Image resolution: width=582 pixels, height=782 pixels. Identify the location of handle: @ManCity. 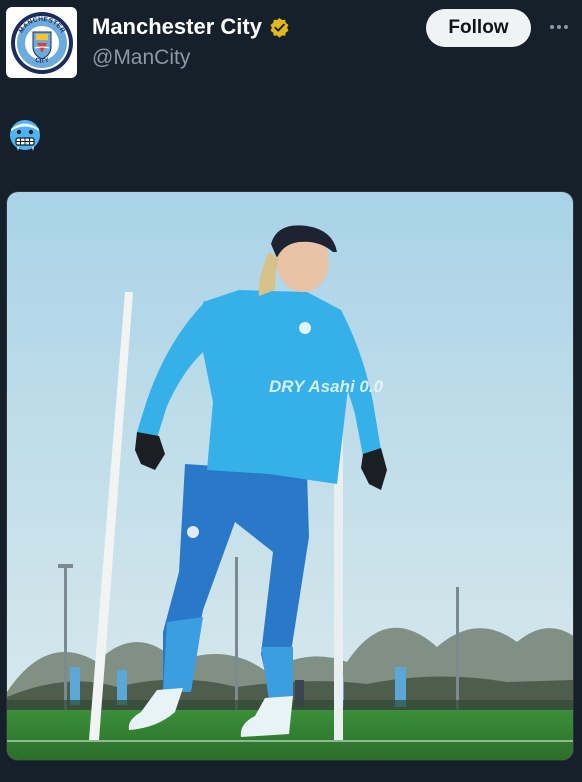
(141, 58).